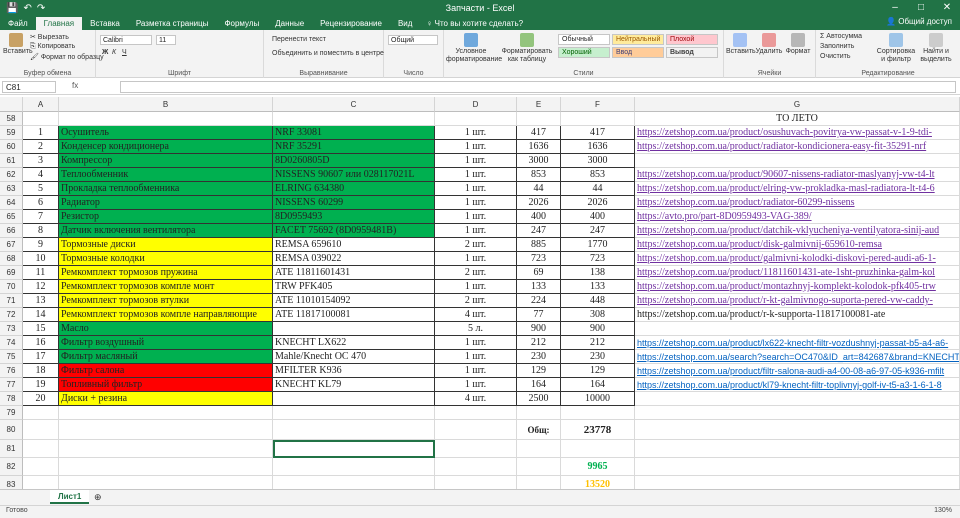 This screenshot has height=518, width=960. Describe the element at coordinates (741, 44) in the screenshot. I see `insert-cells-button: Вставить` at that location.